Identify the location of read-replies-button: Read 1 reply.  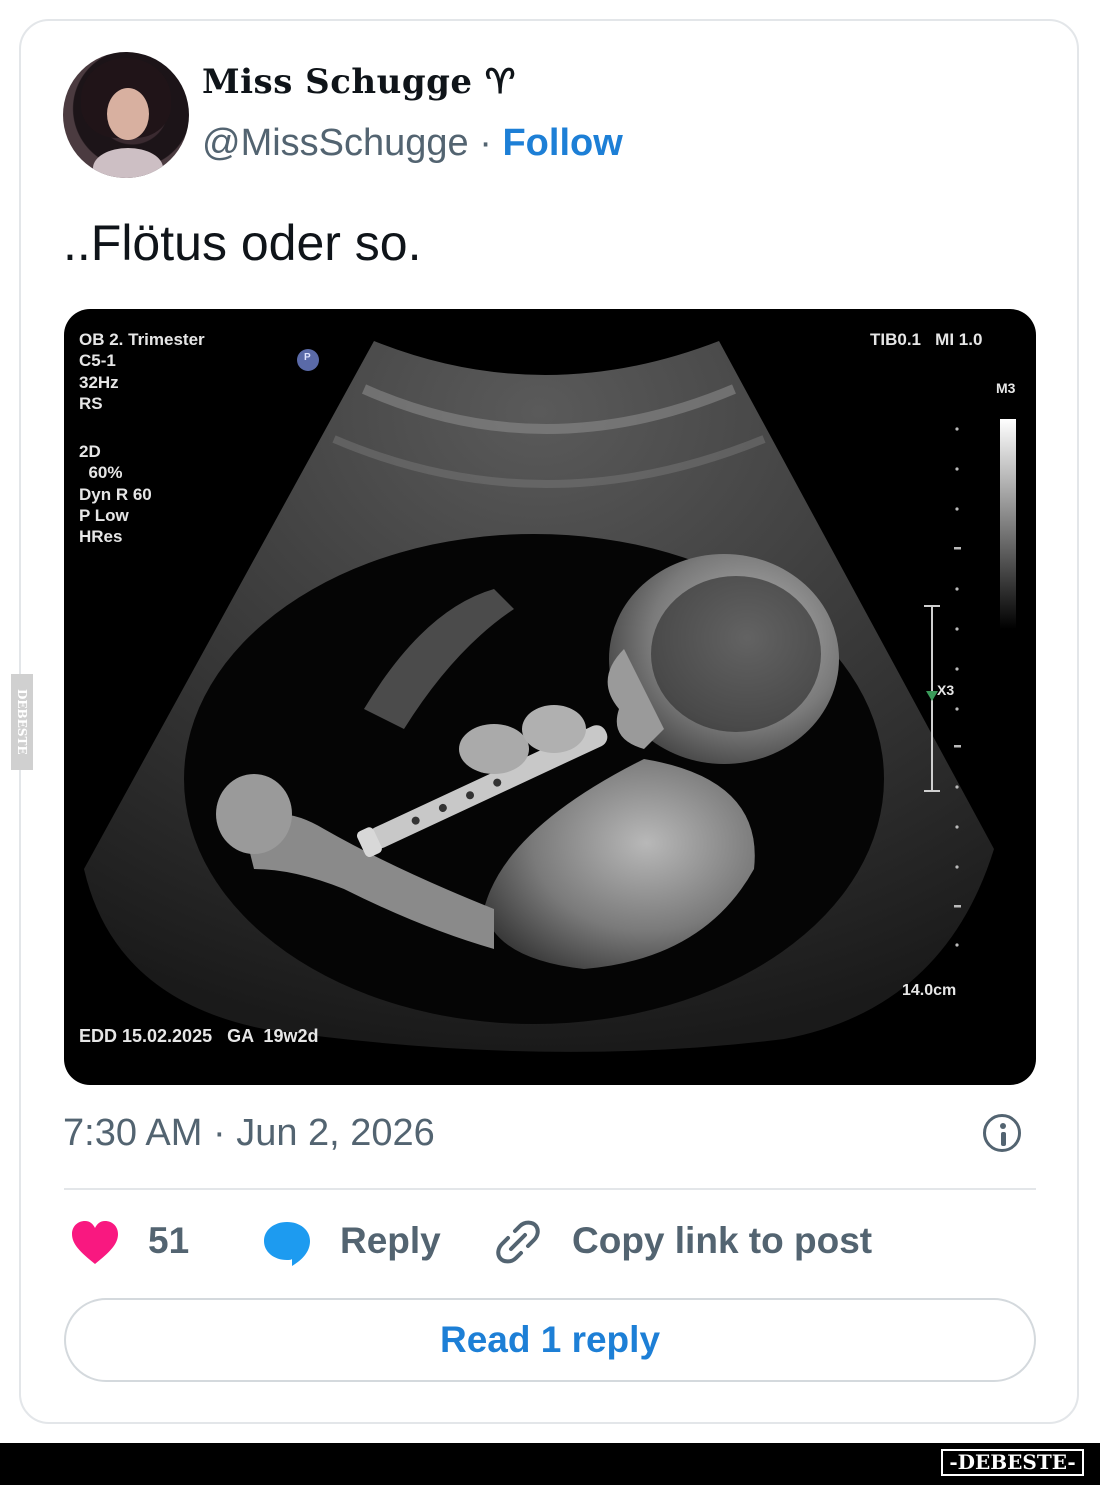
(550, 1340).